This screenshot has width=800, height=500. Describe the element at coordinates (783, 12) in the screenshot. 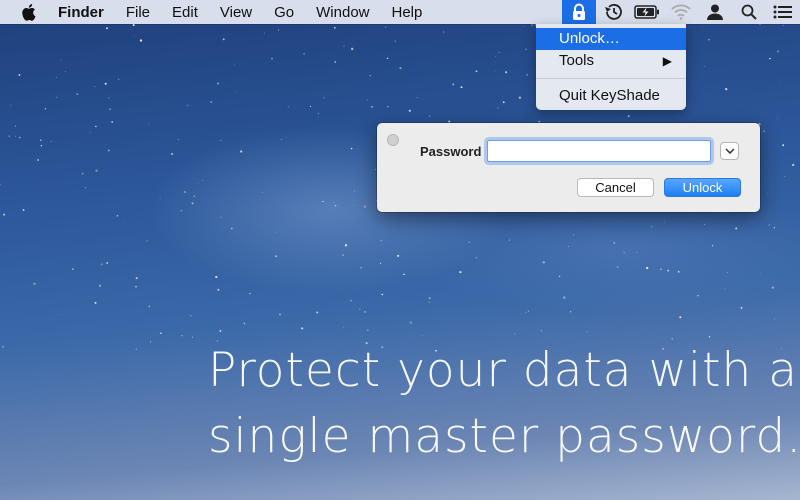

I see `notification-center-icon` at that location.